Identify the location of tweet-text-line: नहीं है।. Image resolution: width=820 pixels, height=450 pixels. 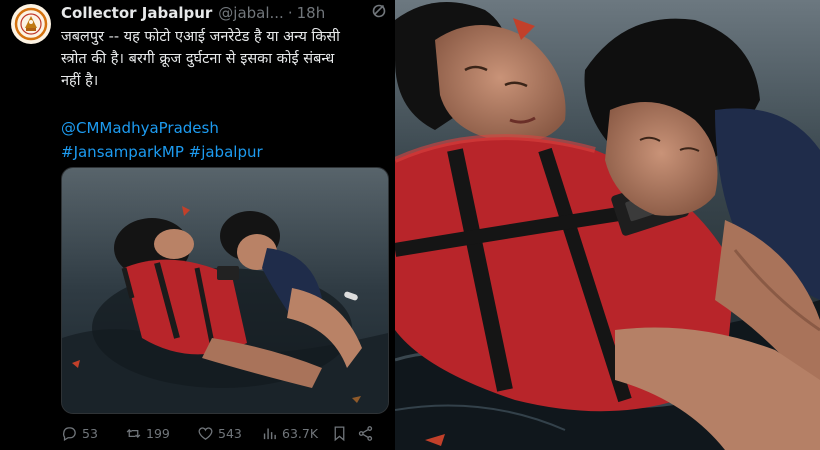
(80, 81).